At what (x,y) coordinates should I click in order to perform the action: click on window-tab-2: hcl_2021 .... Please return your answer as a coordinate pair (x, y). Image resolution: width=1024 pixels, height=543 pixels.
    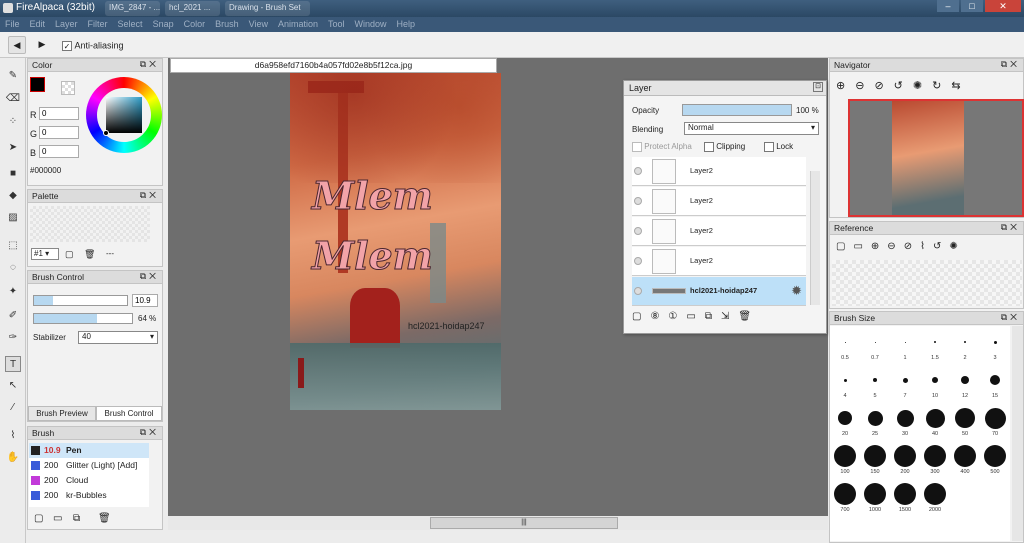
    Looking at the image, I should click on (192, 8).